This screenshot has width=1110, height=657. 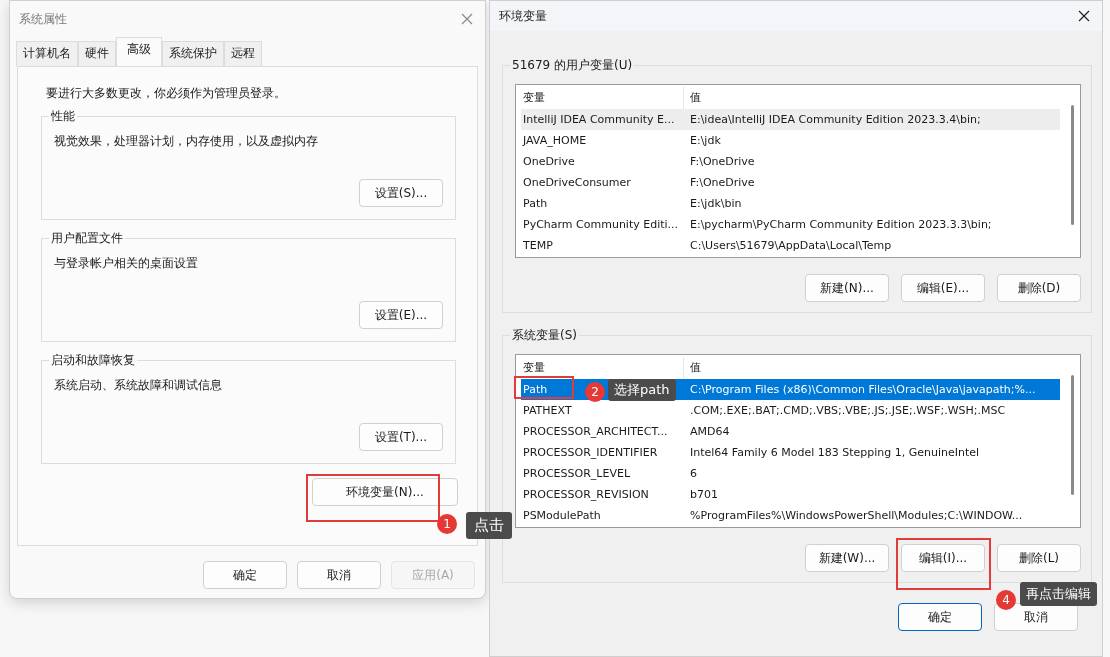 What do you see at coordinates (1058, 594) in the screenshot?
I see `callout-tooltip: 再点击编辑` at bounding box center [1058, 594].